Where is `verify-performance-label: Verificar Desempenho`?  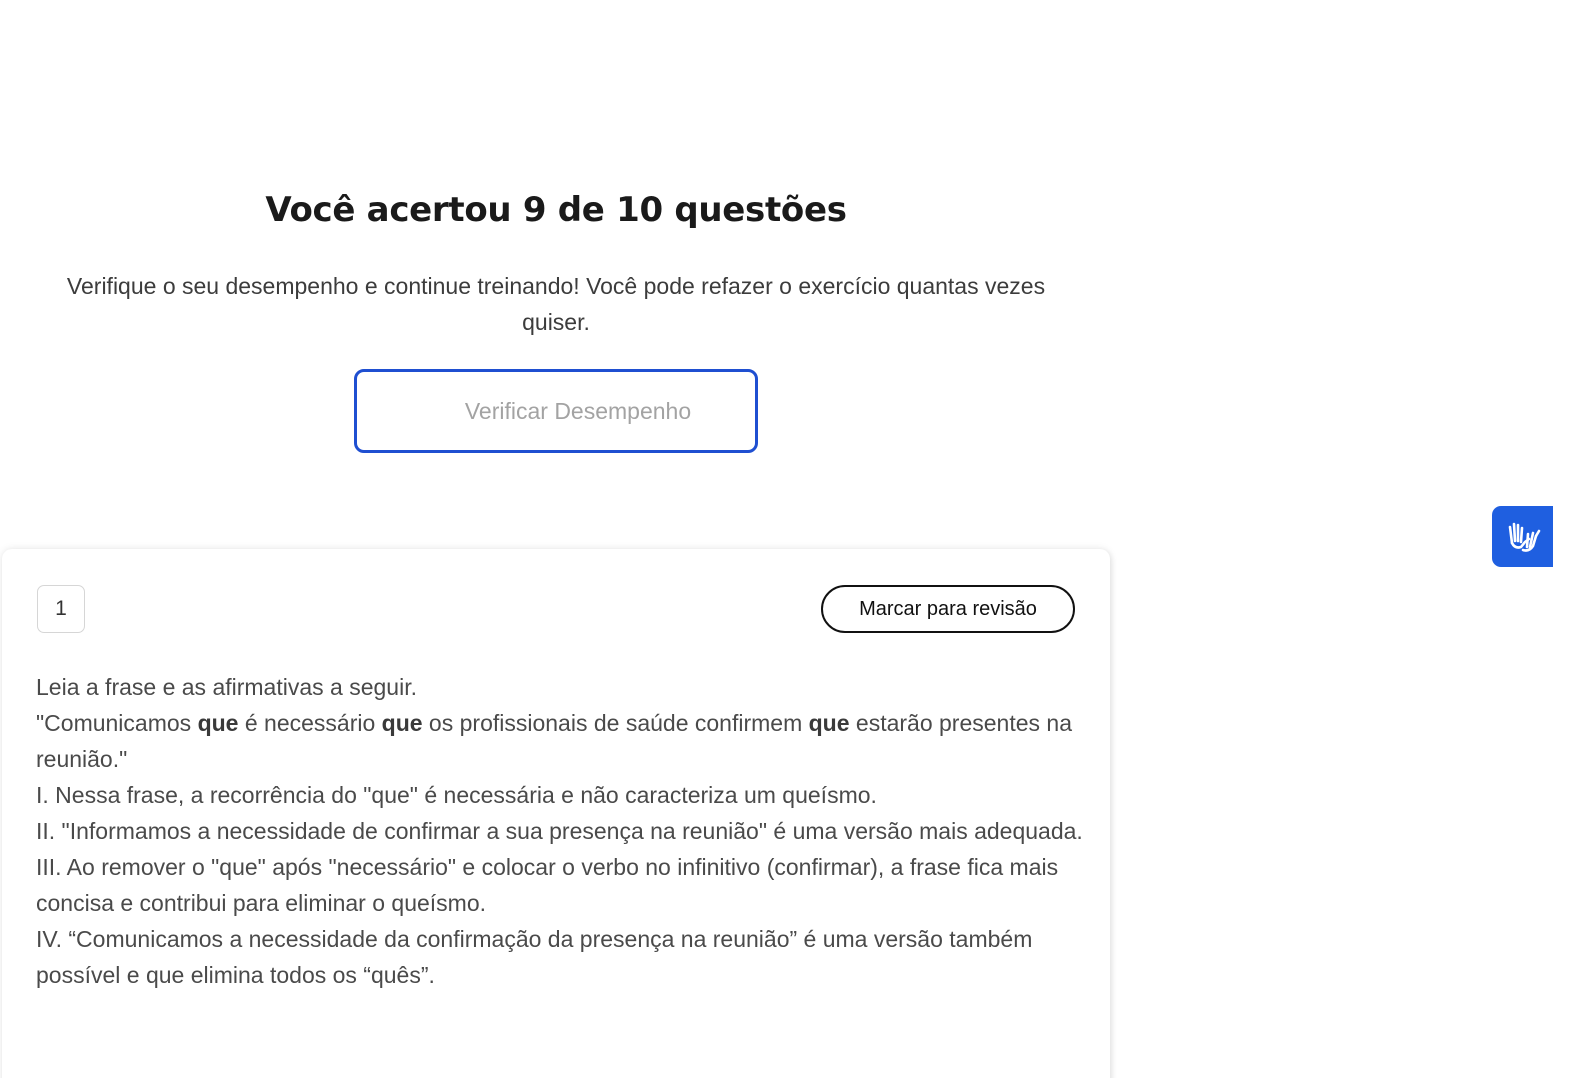 verify-performance-label: Verificar Desempenho is located at coordinates (578, 410).